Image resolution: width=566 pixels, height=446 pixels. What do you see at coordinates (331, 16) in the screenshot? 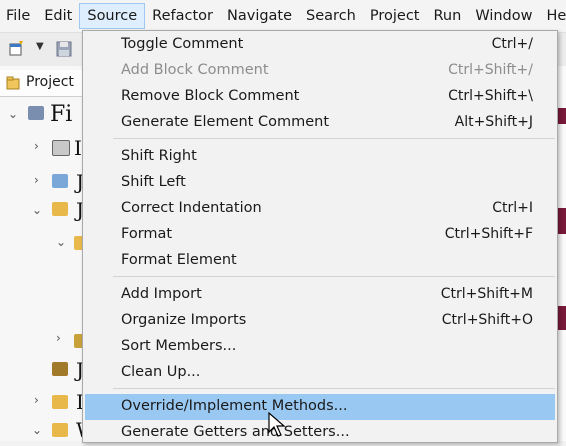
I see `menu-search: Search` at bounding box center [331, 16].